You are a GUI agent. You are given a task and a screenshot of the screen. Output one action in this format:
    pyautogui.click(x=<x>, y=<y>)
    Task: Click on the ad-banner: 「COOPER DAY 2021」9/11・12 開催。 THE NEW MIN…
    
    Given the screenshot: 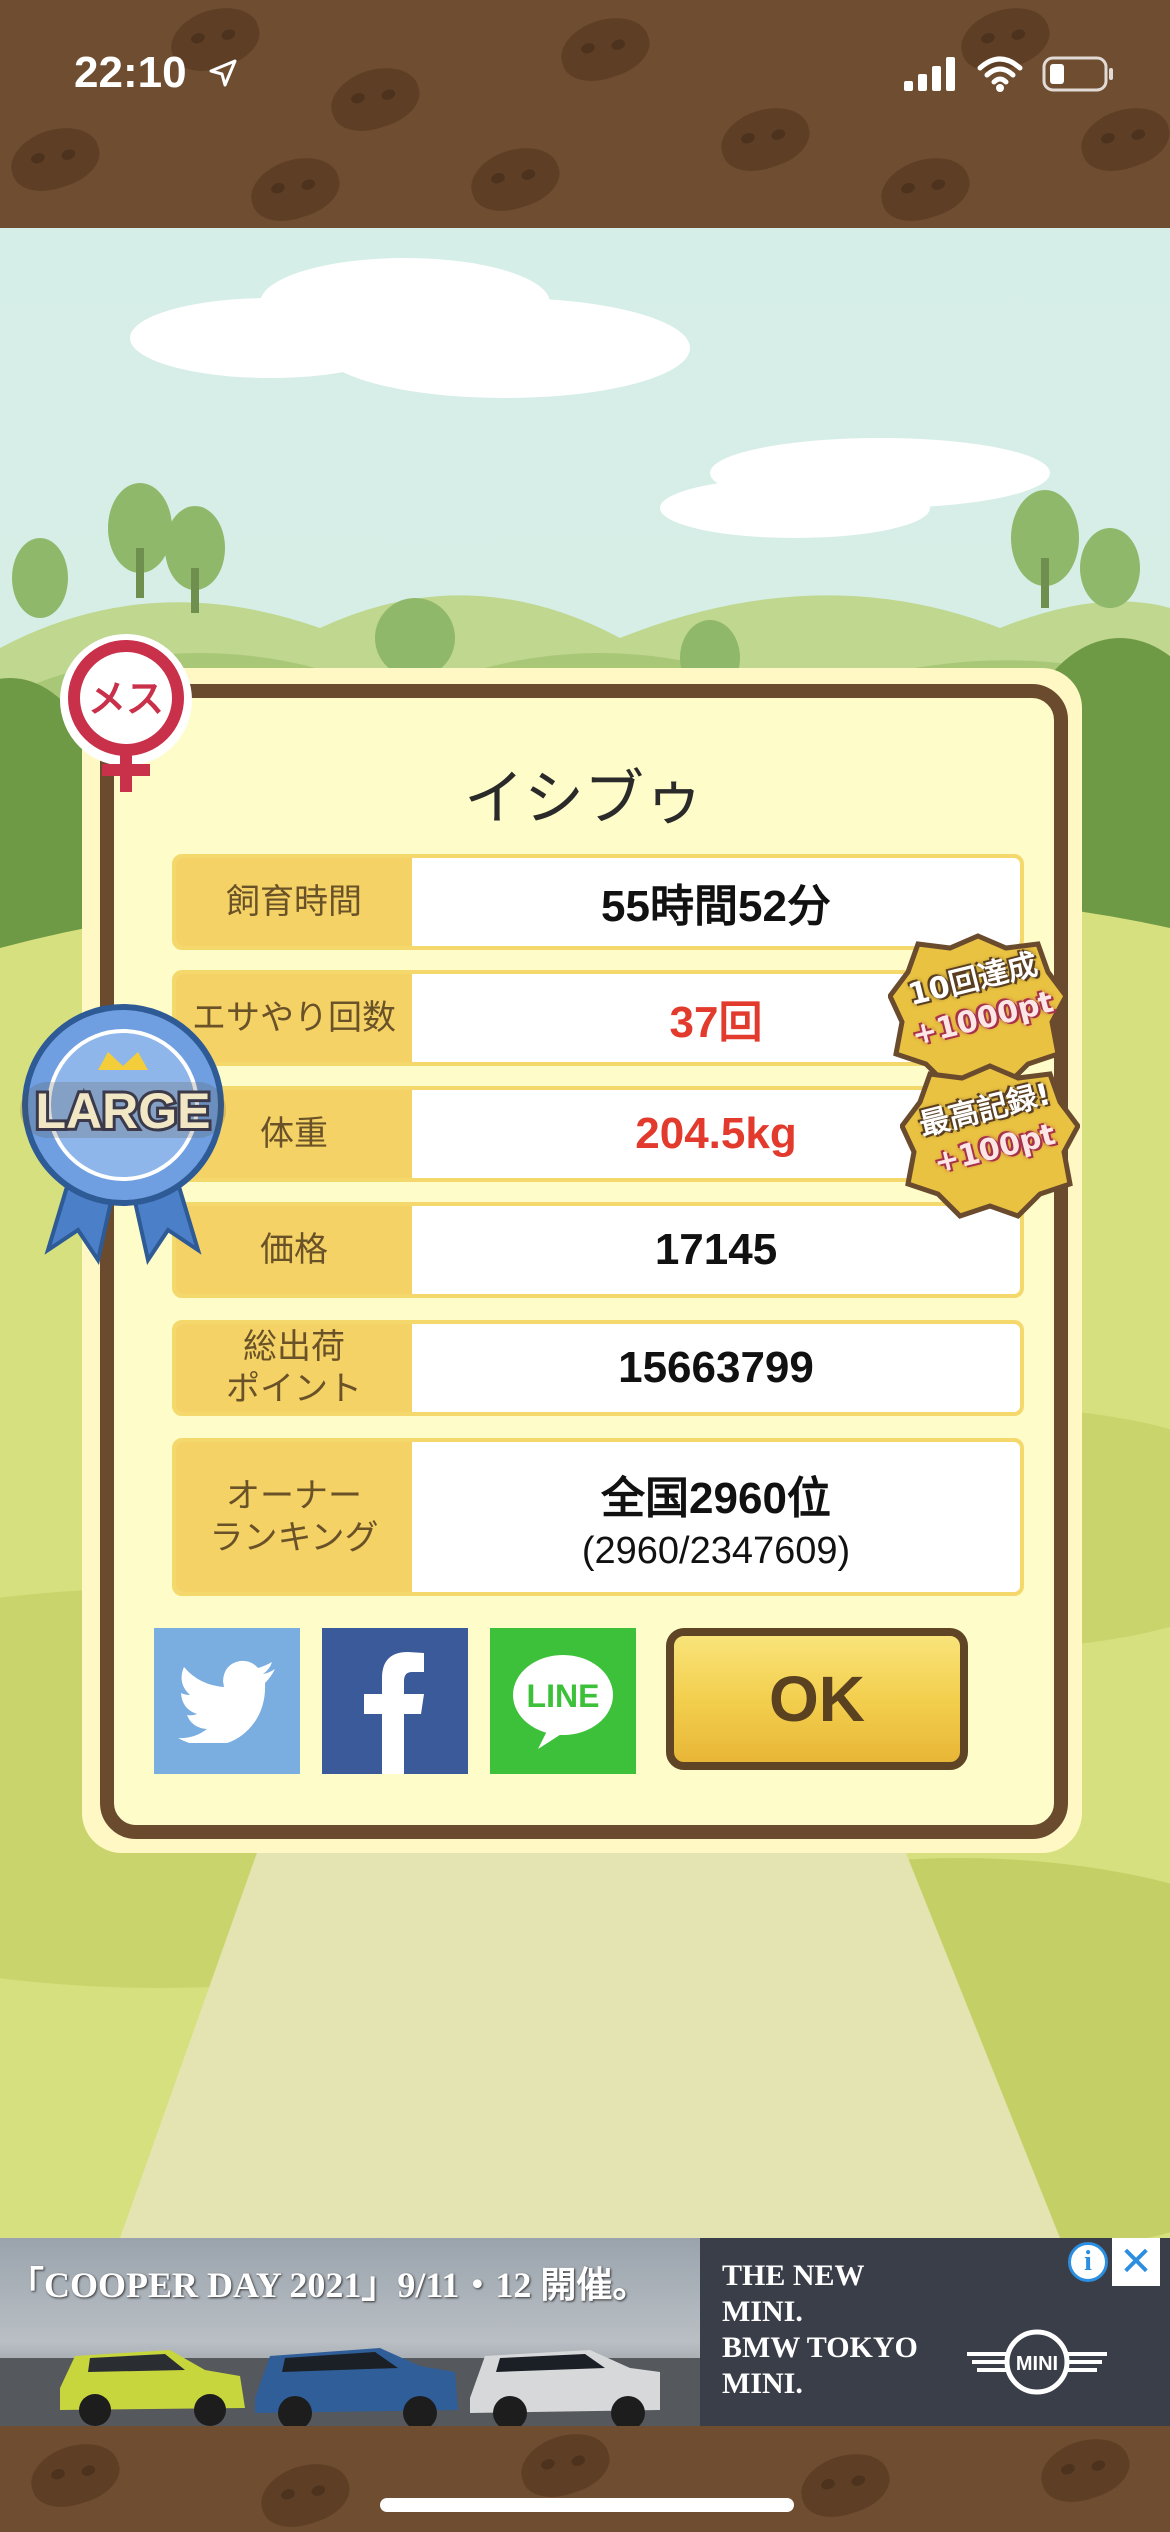 What is the action you would take?
    pyautogui.click(x=585, y=2332)
    